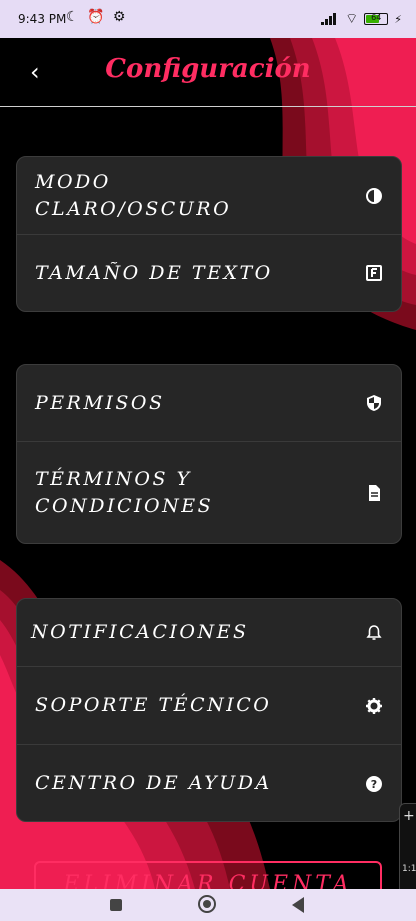 The image size is (416, 921). I want to click on settings-item-label: TÉRMINOS Y CONDICIONES, so click(124, 492).